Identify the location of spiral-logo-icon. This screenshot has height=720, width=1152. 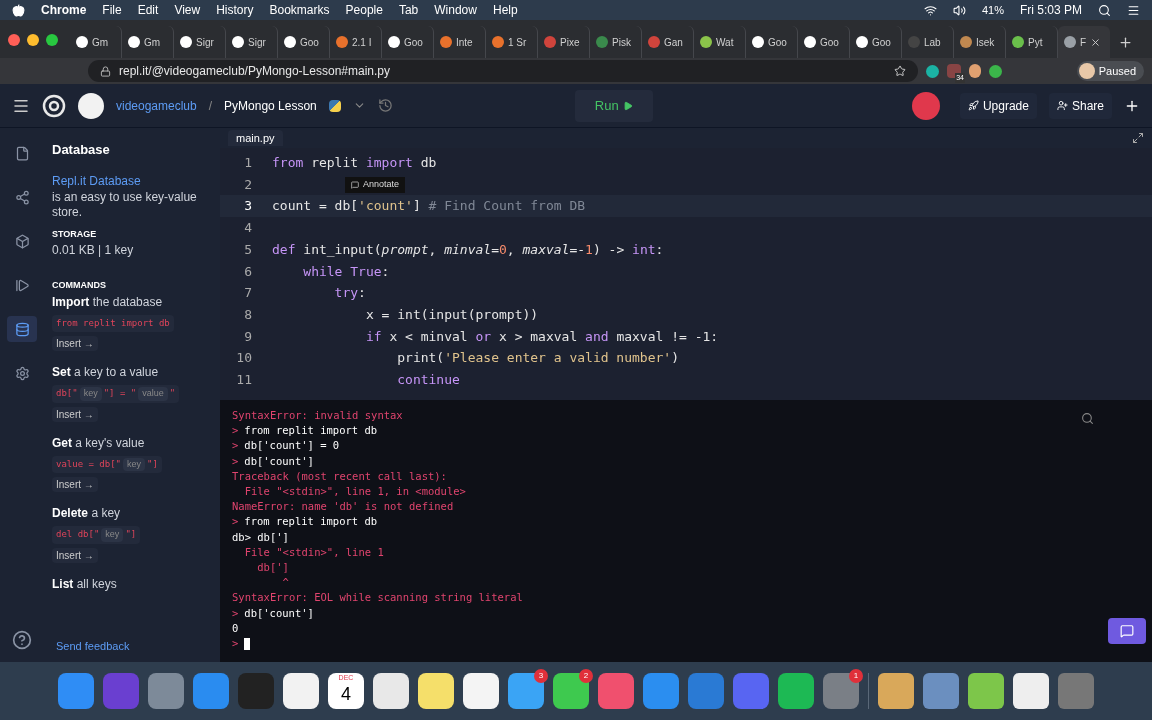
(54, 105).